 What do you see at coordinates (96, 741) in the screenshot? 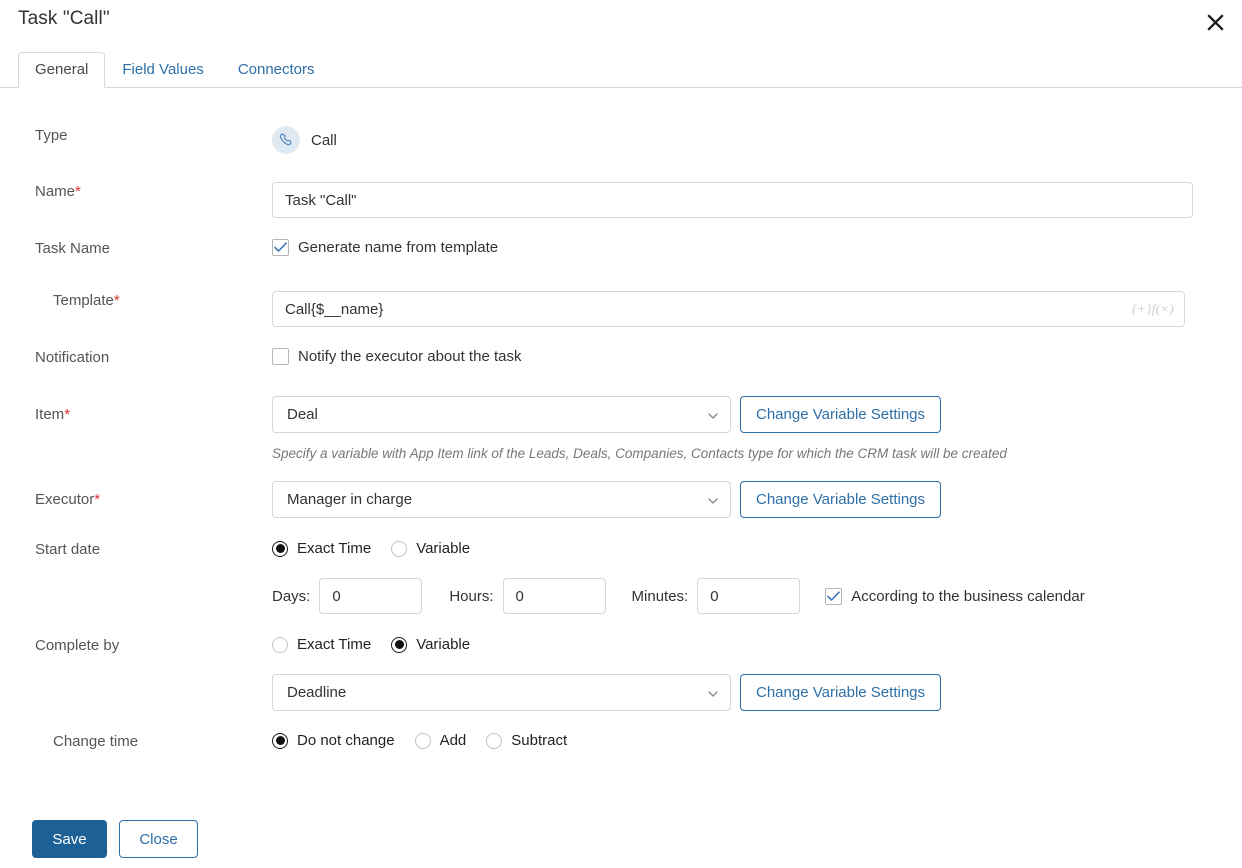
I see `change-time-label: Change time` at bounding box center [96, 741].